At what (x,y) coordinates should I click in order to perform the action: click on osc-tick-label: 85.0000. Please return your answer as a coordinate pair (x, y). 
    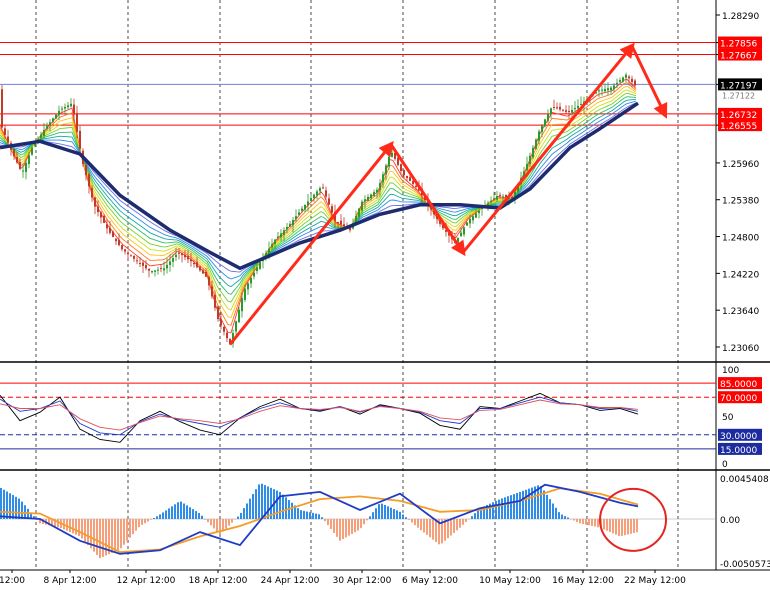
    Looking at the image, I should click on (738, 385).